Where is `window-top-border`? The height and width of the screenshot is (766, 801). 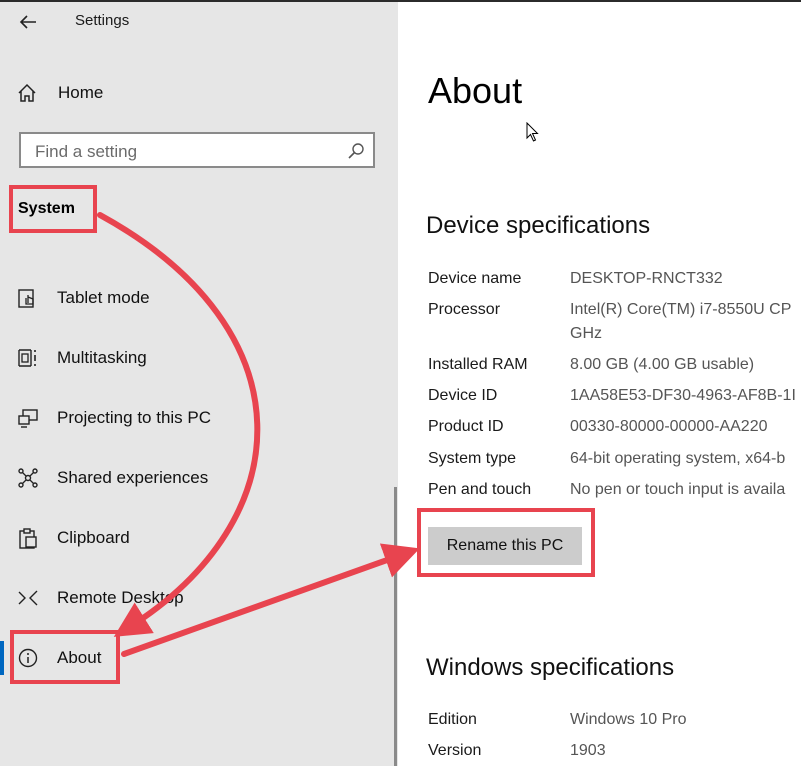 window-top-border is located at coordinates (400, 1).